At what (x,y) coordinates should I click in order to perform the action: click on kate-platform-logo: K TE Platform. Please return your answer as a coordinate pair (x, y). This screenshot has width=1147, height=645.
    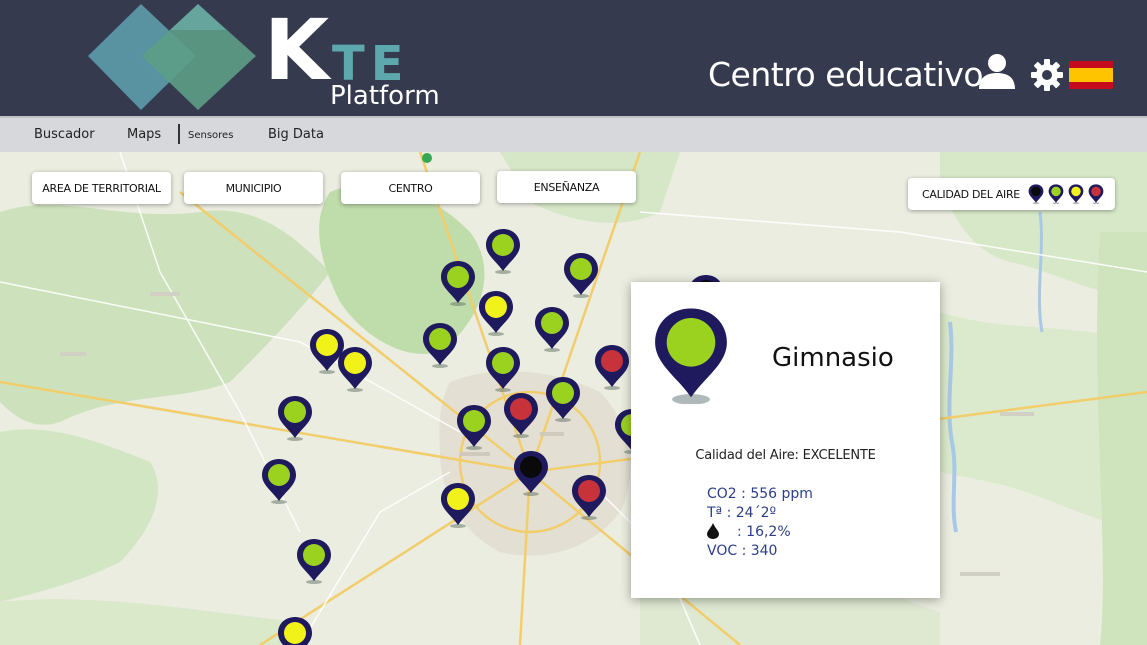
    Looking at the image, I should click on (263, 58).